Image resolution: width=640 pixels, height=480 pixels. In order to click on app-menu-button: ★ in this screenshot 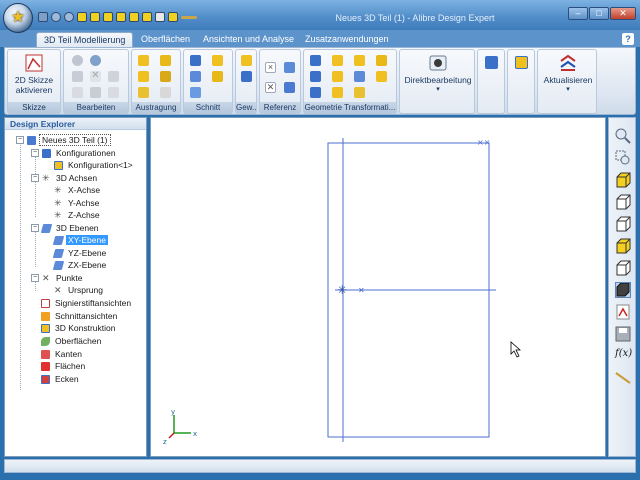, I will do `click(18, 18)`.